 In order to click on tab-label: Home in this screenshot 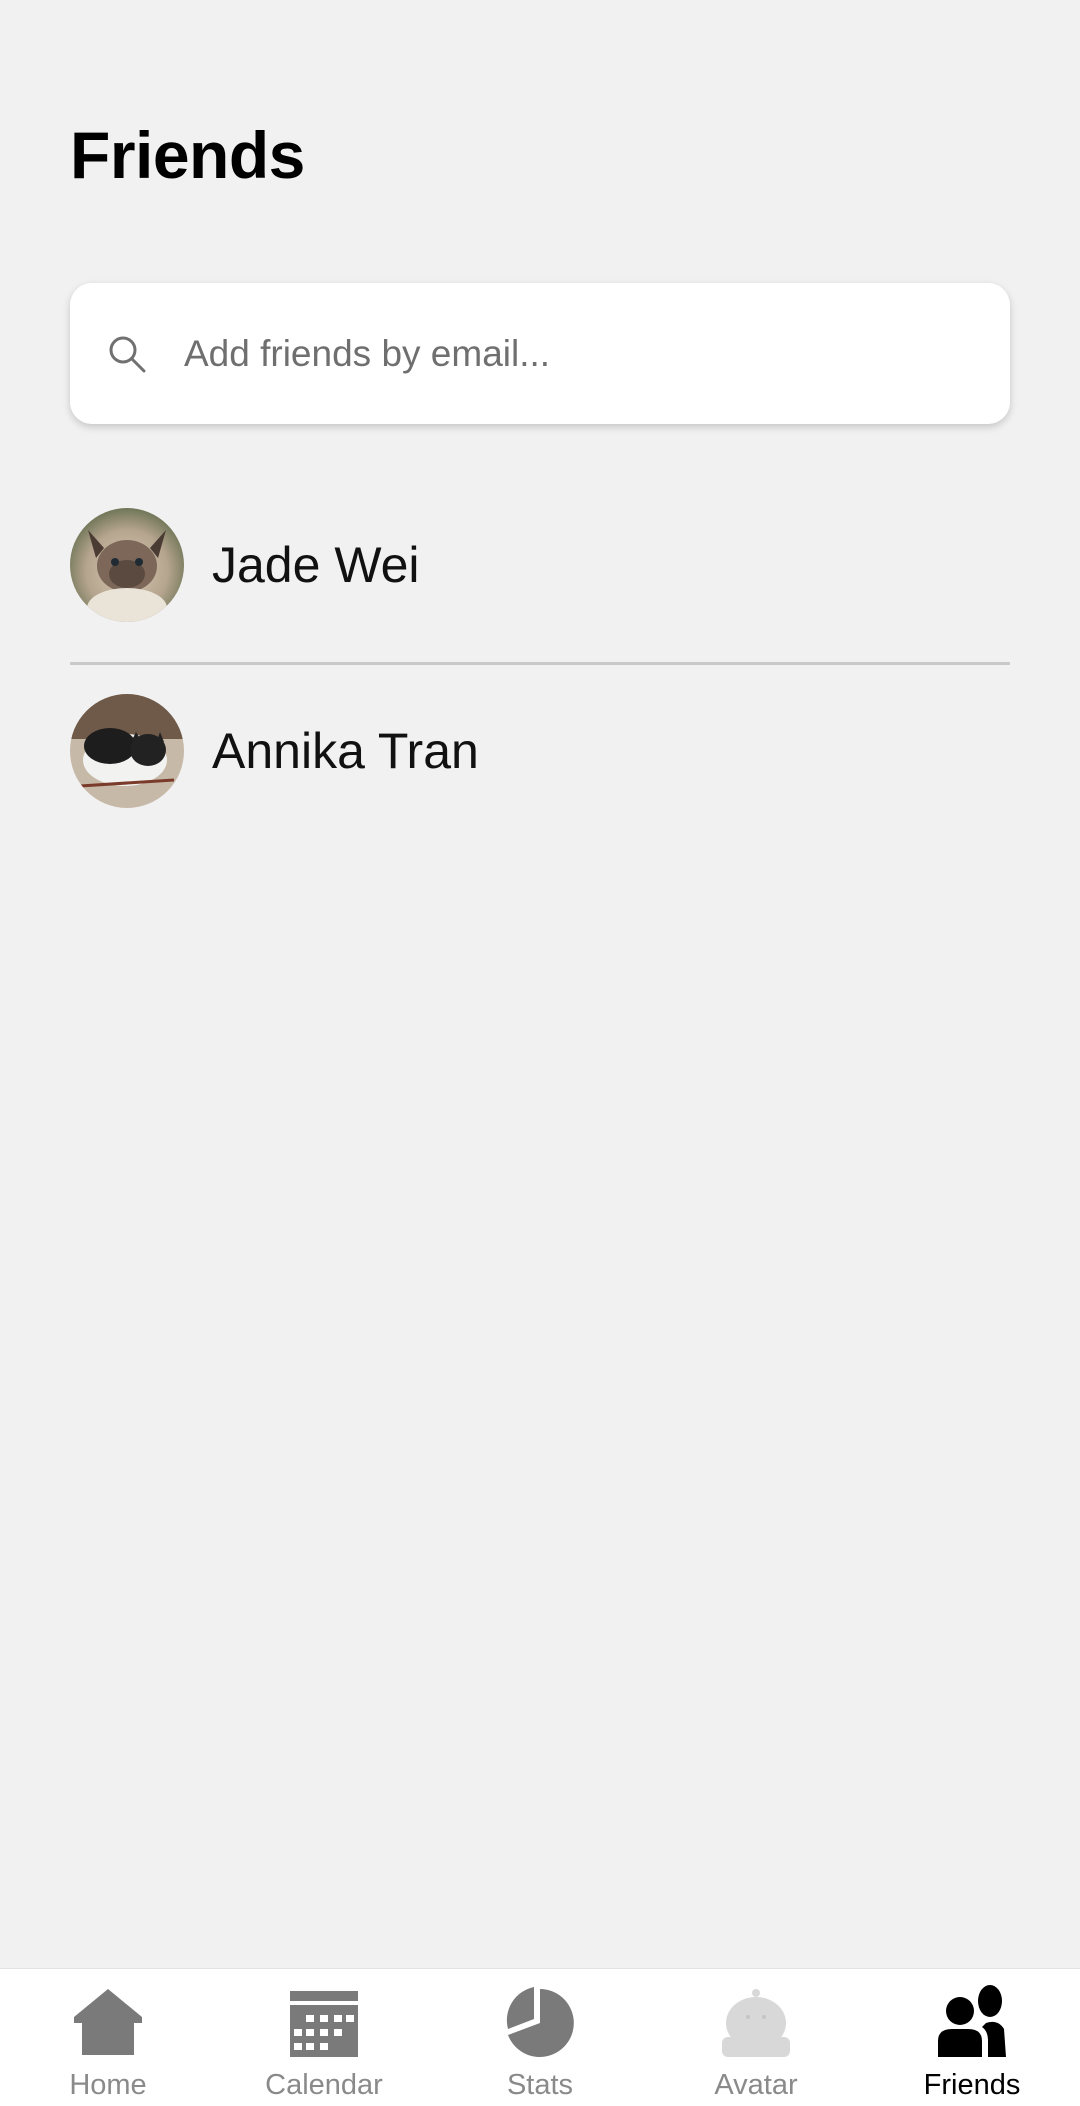, I will do `click(108, 2085)`.